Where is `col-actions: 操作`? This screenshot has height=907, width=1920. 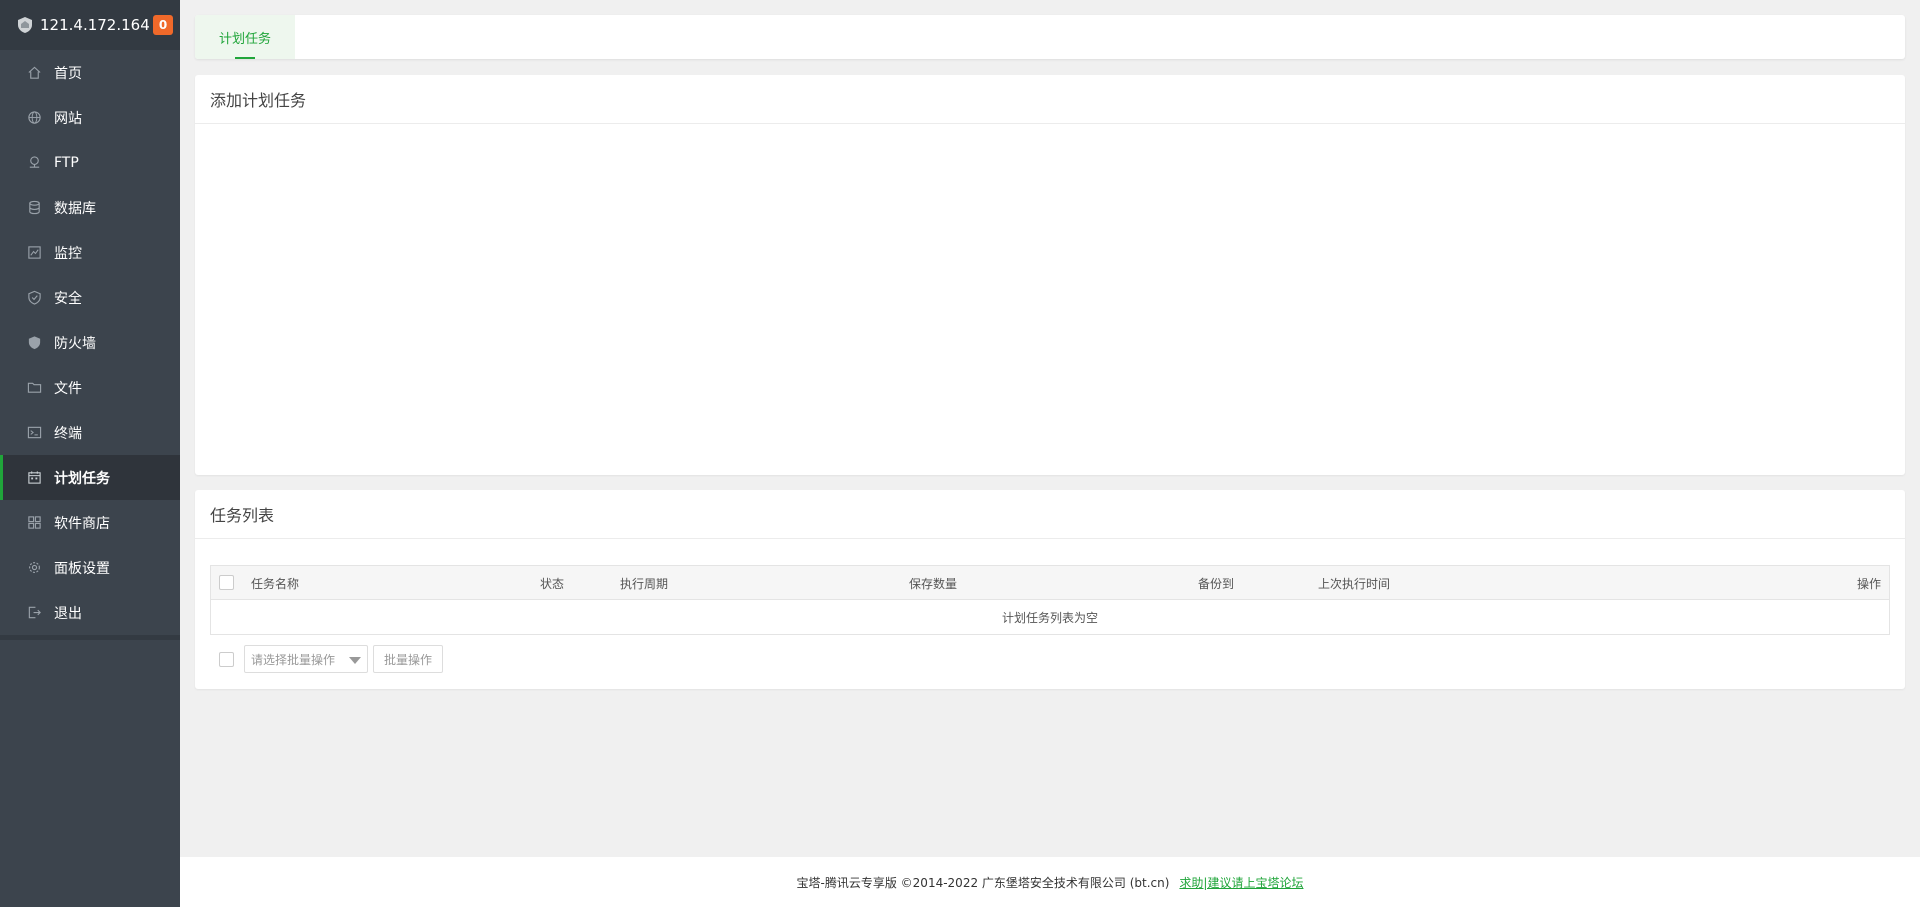
col-actions: 操作 is located at coordinates (1868, 584).